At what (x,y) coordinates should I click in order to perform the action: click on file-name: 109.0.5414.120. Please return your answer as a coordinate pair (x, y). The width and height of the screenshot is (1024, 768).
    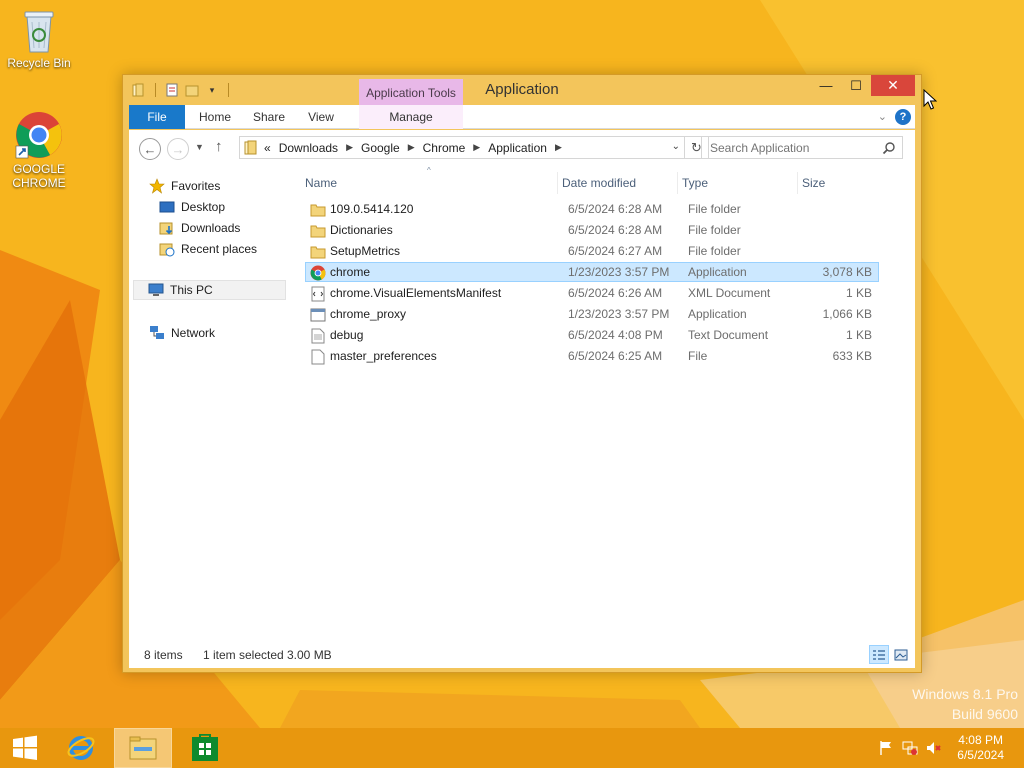
    Looking at the image, I should click on (372, 209).